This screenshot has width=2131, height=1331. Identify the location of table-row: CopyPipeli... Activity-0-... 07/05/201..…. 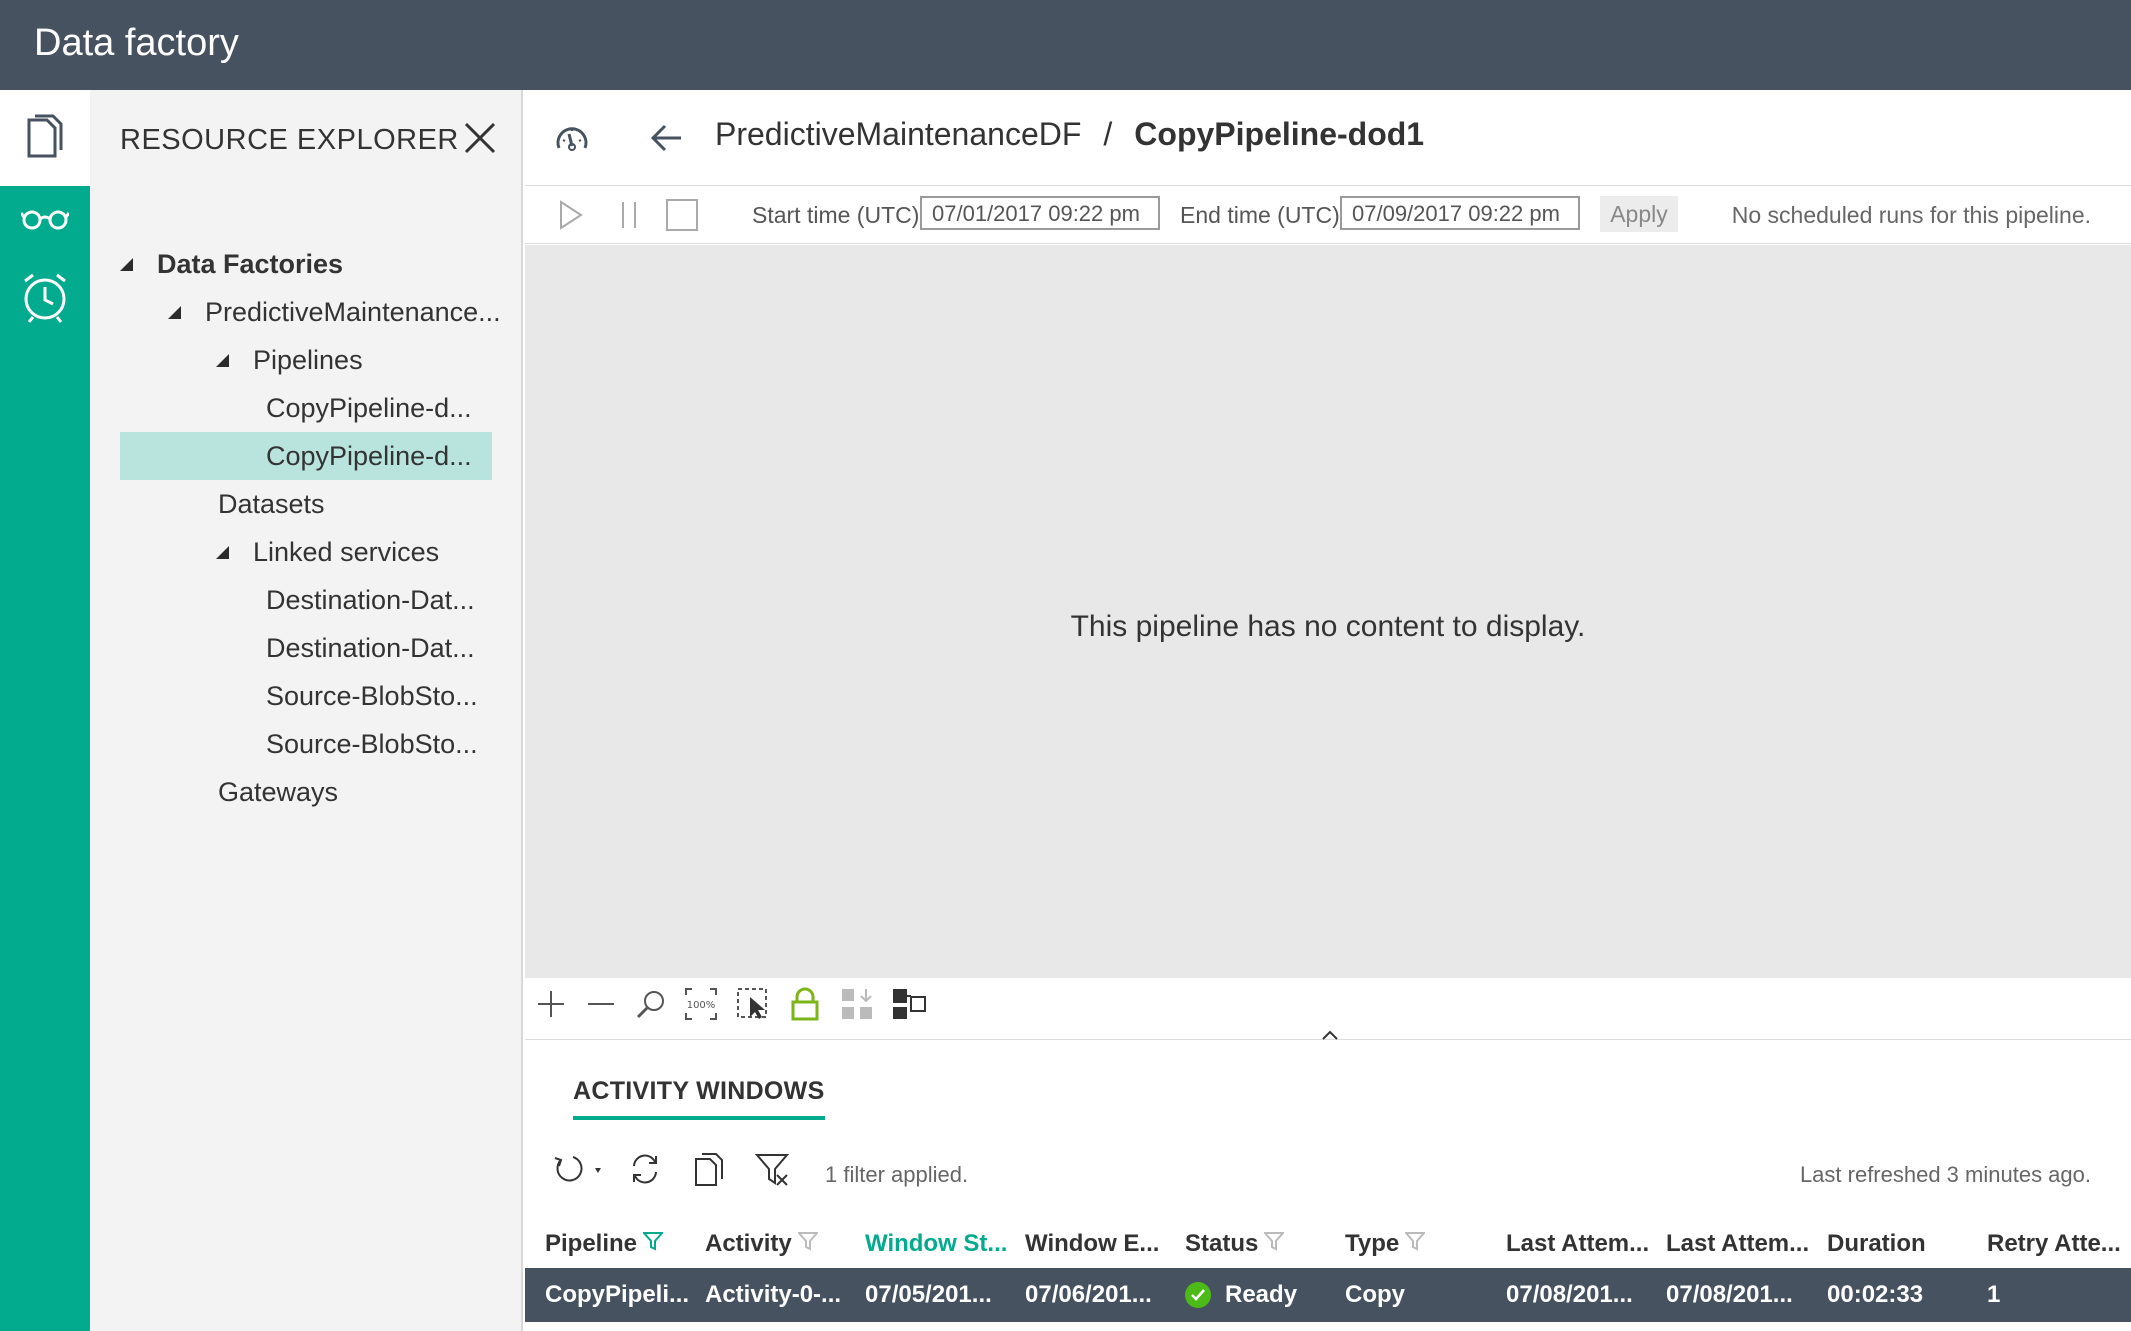
(1328, 1295).